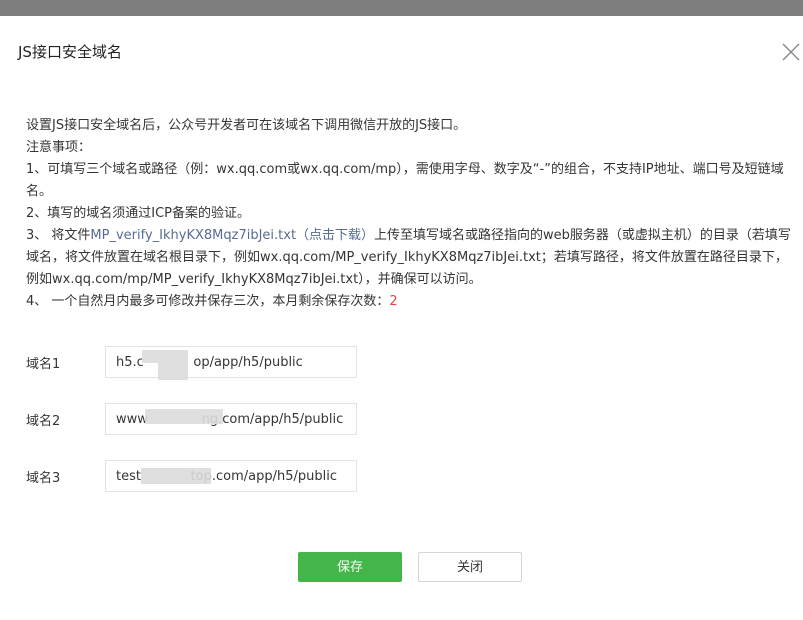 This screenshot has width=803, height=620. Describe the element at coordinates (43, 478) in the screenshot. I see `domain-label-3: 域名3` at that location.